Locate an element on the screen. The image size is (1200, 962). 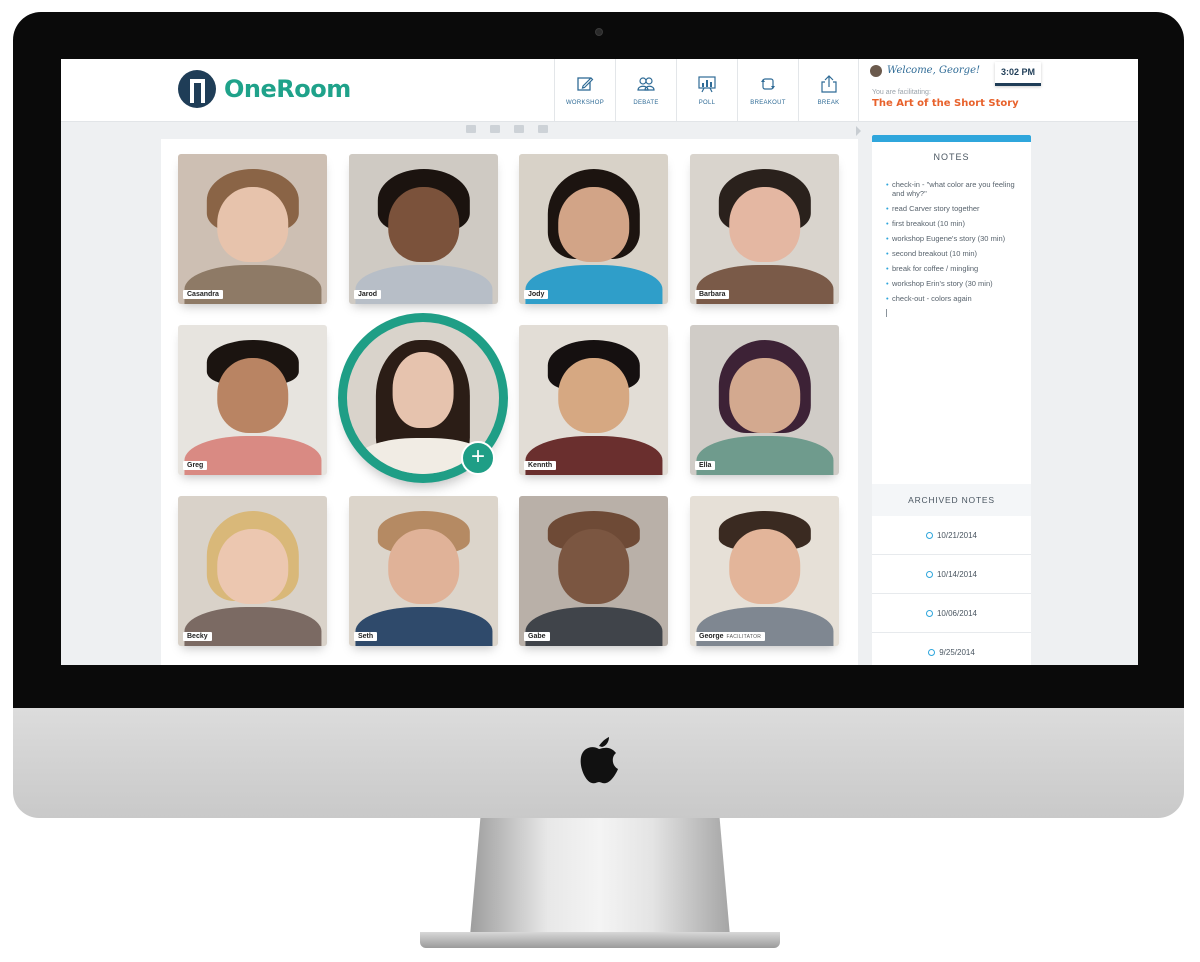
participant-tile-seth: Seth is located at coordinates (423, 571).